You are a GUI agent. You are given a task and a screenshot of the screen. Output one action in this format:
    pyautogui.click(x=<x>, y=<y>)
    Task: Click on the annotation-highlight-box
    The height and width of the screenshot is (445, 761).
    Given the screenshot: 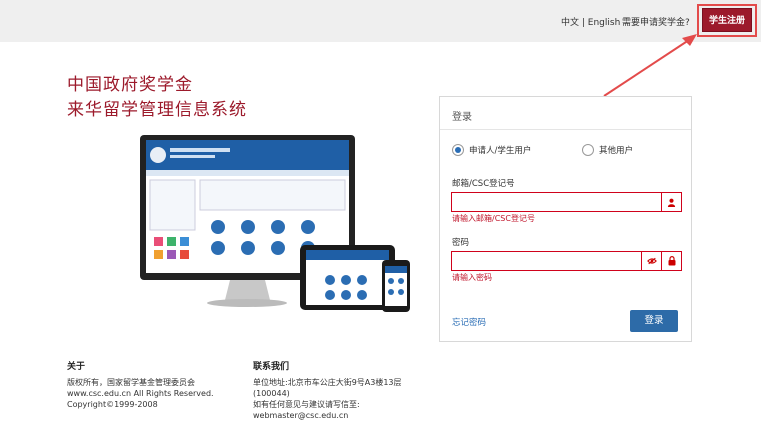 What is the action you would take?
    pyautogui.click(x=727, y=20)
    